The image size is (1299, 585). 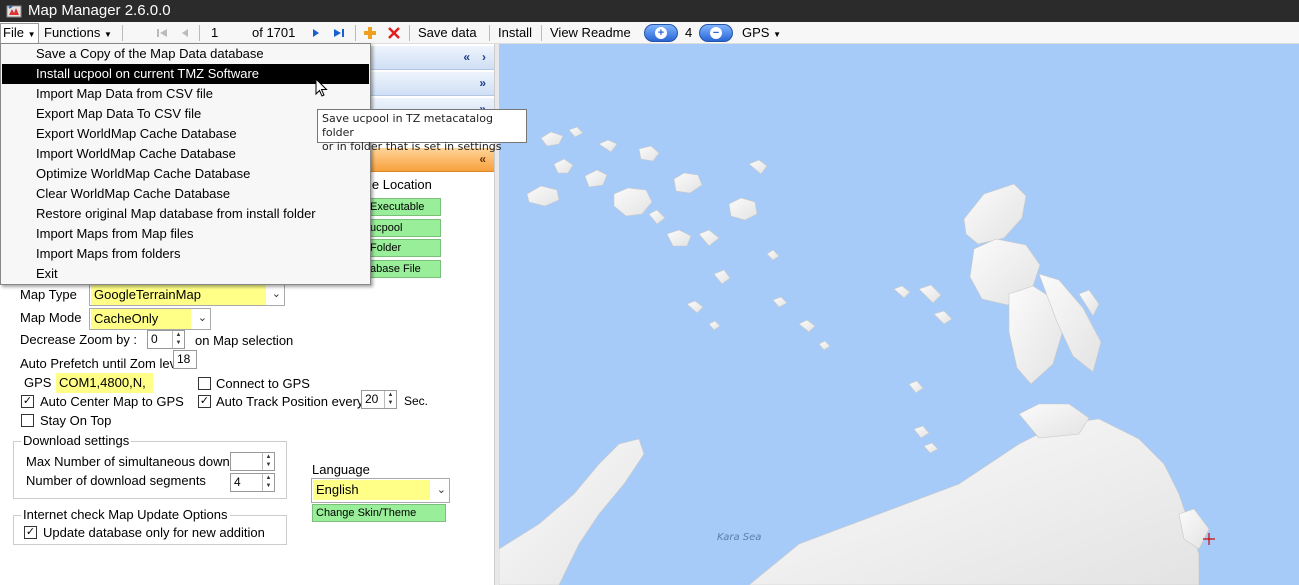 I want to click on map-mode-value: CacheOnly, so click(x=141, y=319).